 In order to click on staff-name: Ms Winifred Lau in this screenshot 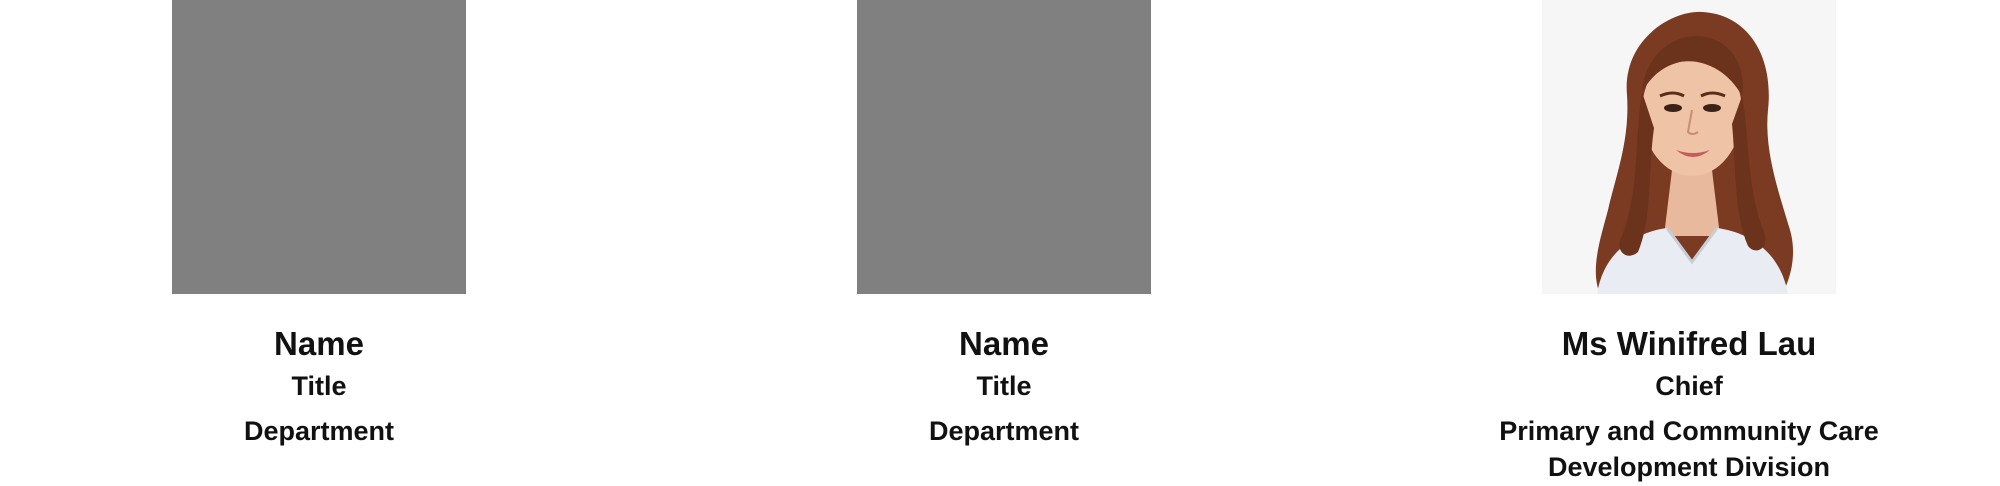, I will do `click(1689, 343)`.